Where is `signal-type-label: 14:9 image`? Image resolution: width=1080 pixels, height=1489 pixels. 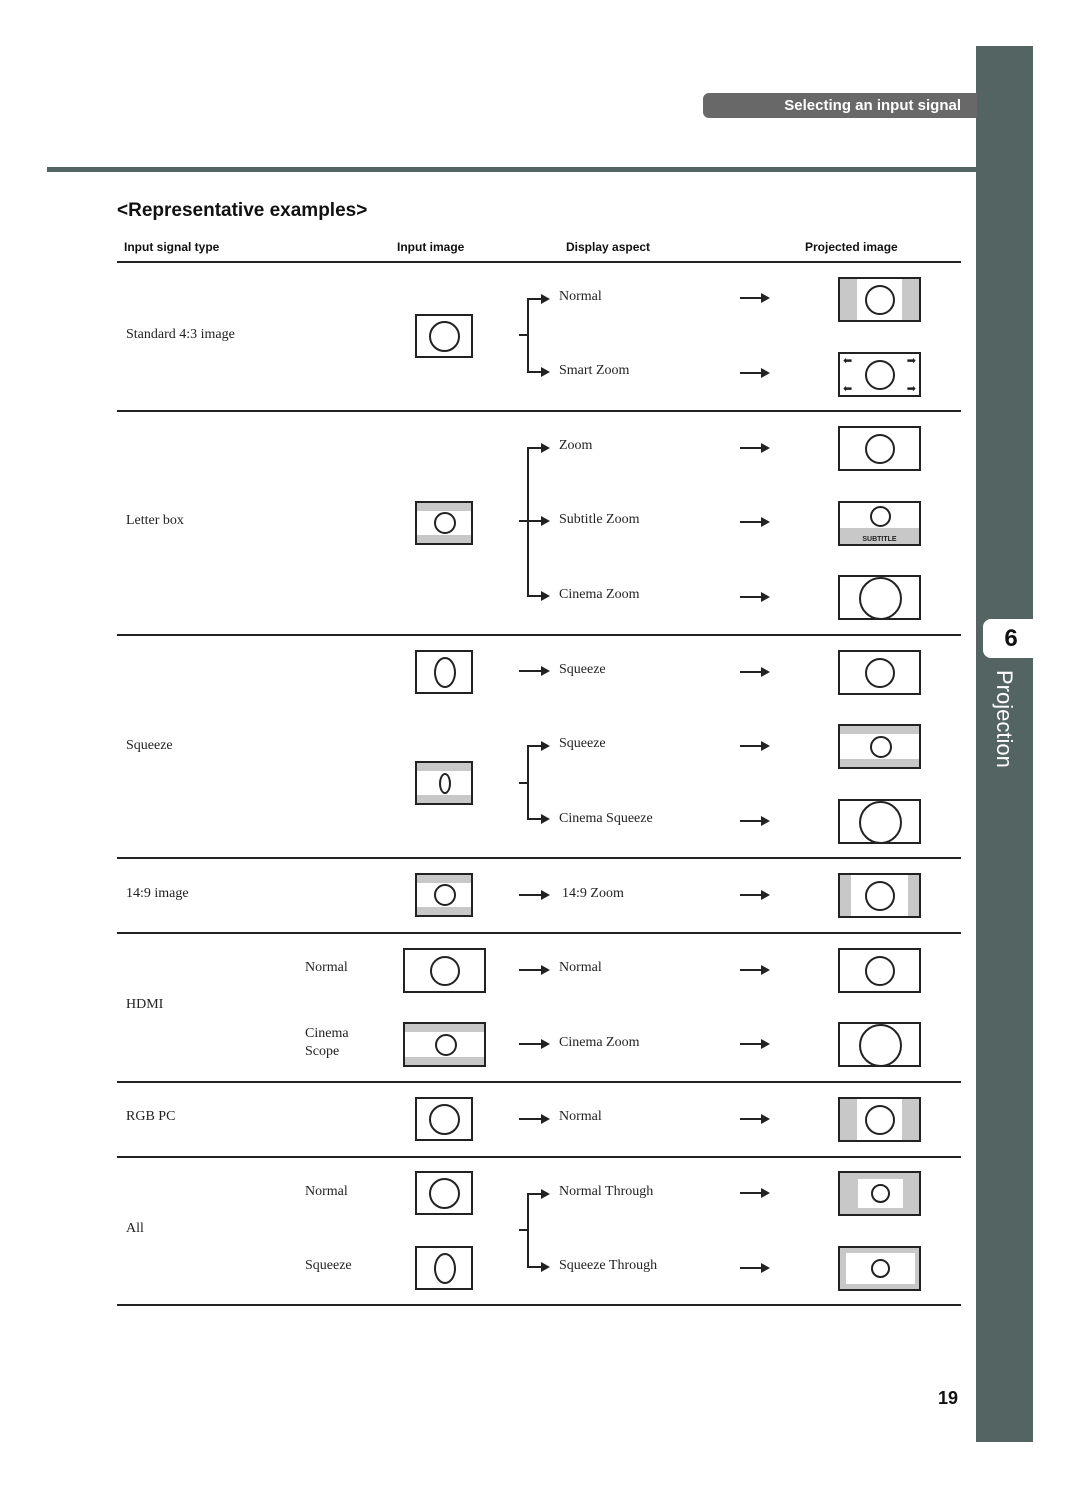
signal-type-label: 14:9 image is located at coordinates (157, 893).